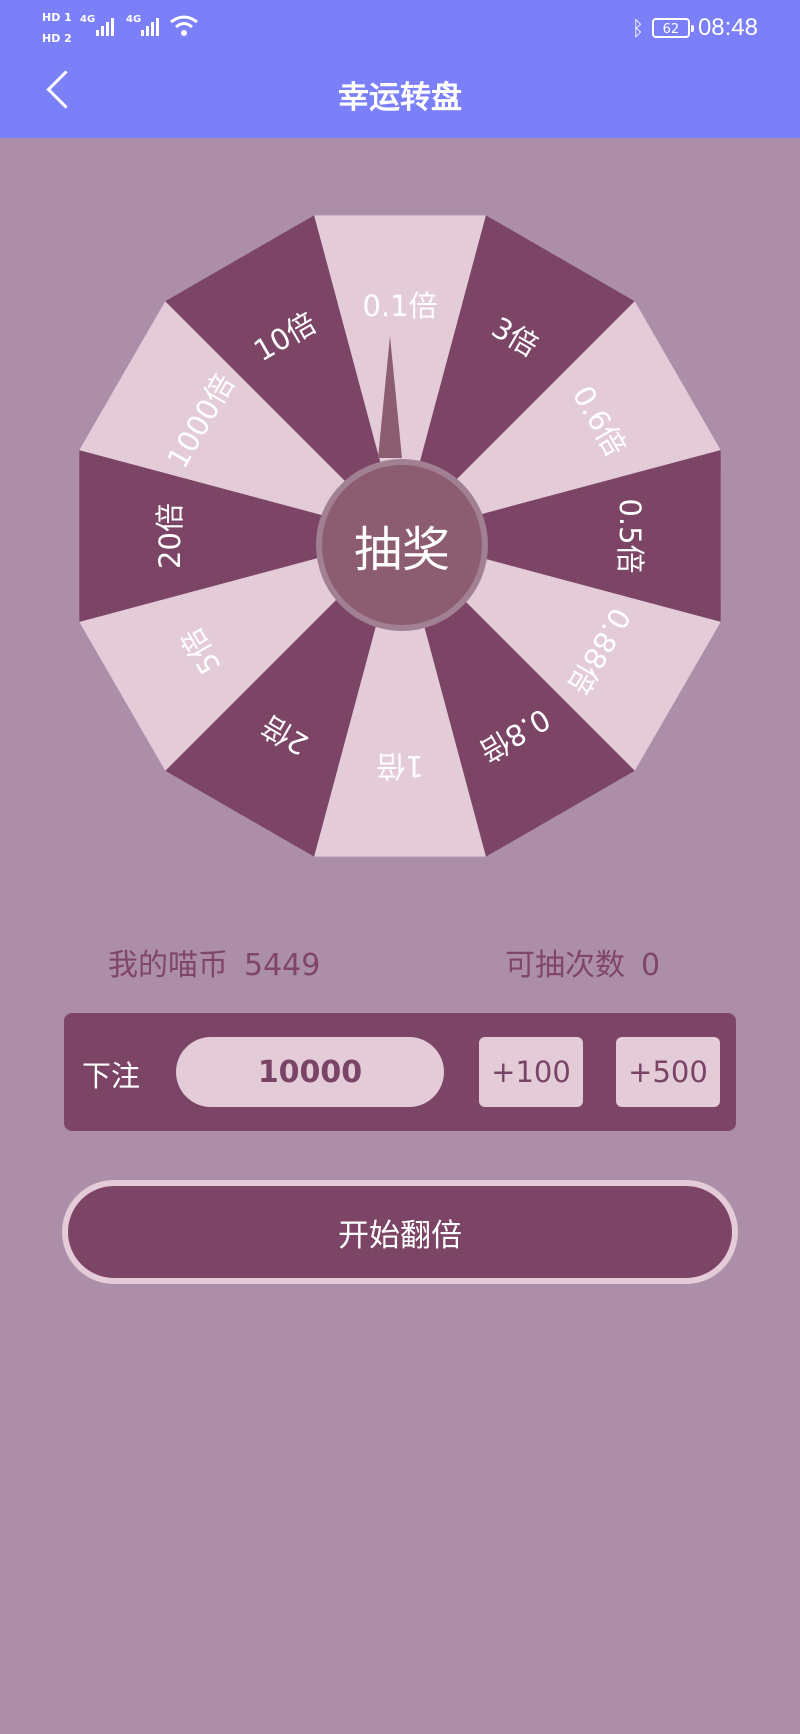 The height and width of the screenshot is (1734, 800). Describe the element at coordinates (400, 69) in the screenshot. I see `app-header: HD 1 HD 2 4G 4G ᛒ 62 08:48 幸运转盘` at that location.